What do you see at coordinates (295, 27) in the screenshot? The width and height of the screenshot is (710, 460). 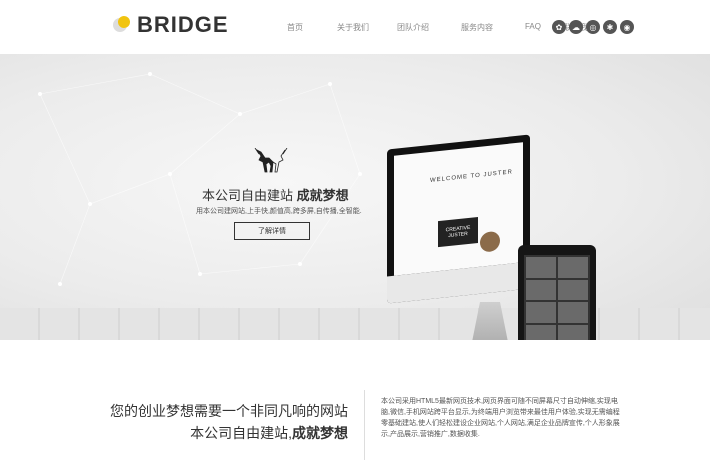 I see `nav-home: 首页` at bounding box center [295, 27].